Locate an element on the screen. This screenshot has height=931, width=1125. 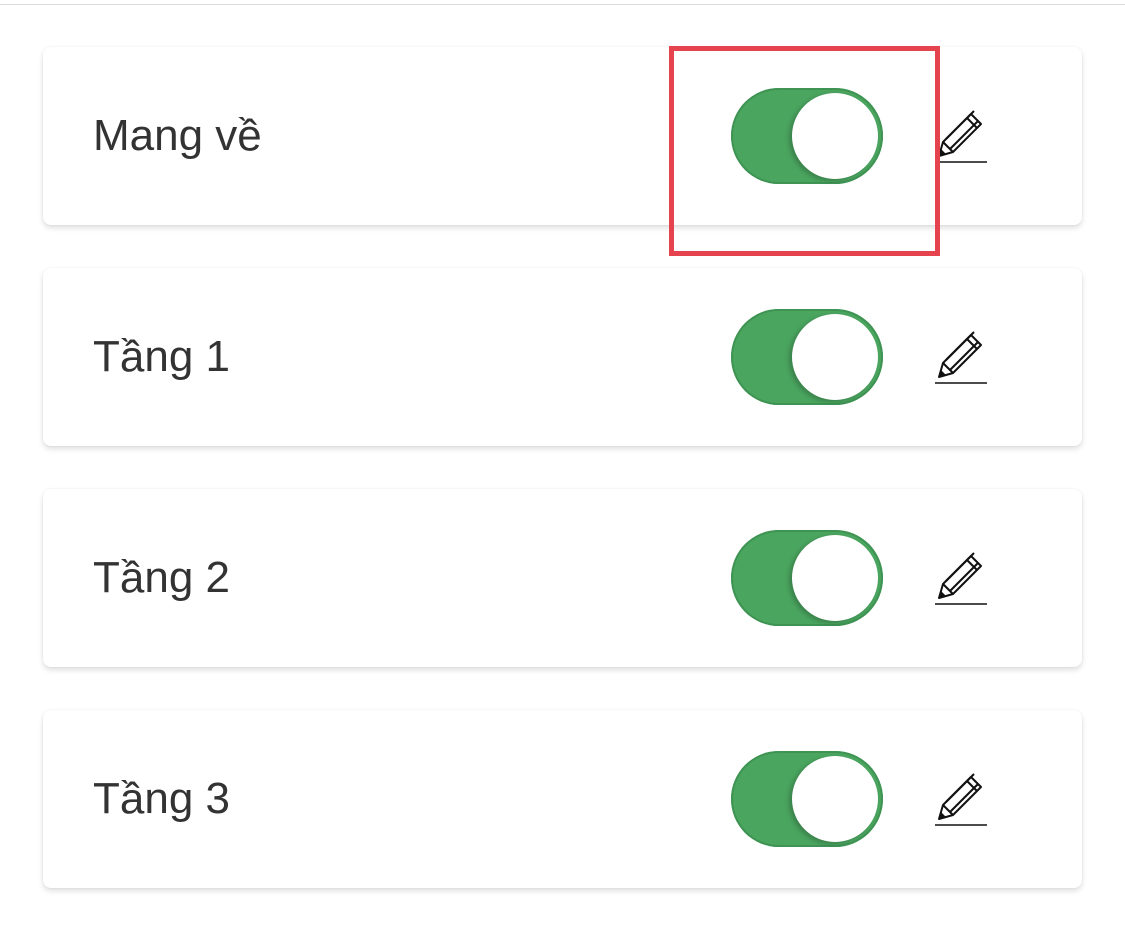
area-toggle-mang-ve is located at coordinates (807, 136).